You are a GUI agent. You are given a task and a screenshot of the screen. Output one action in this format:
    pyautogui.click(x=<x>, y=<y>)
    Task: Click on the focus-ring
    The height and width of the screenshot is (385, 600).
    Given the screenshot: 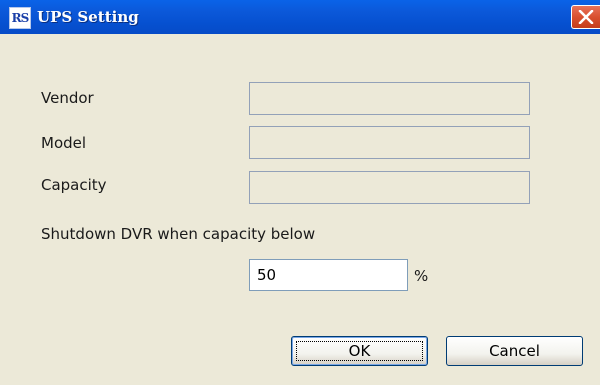 What is the action you would take?
    pyautogui.click(x=359, y=351)
    